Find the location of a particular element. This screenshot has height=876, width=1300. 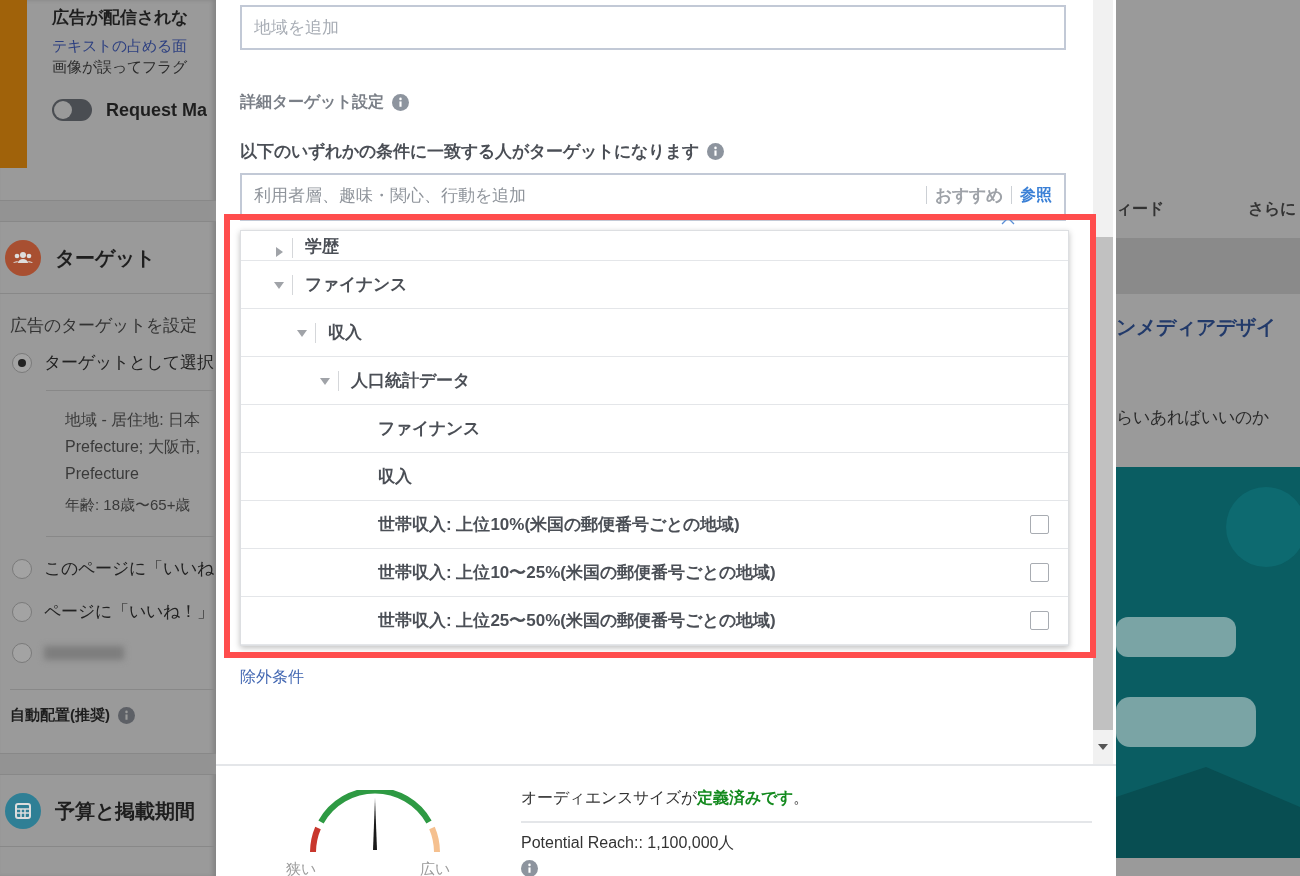

category-label: 世帯収入: 上位25〜50%(米国の郵便番号ごとの地域) is located at coordinates (577, 621).